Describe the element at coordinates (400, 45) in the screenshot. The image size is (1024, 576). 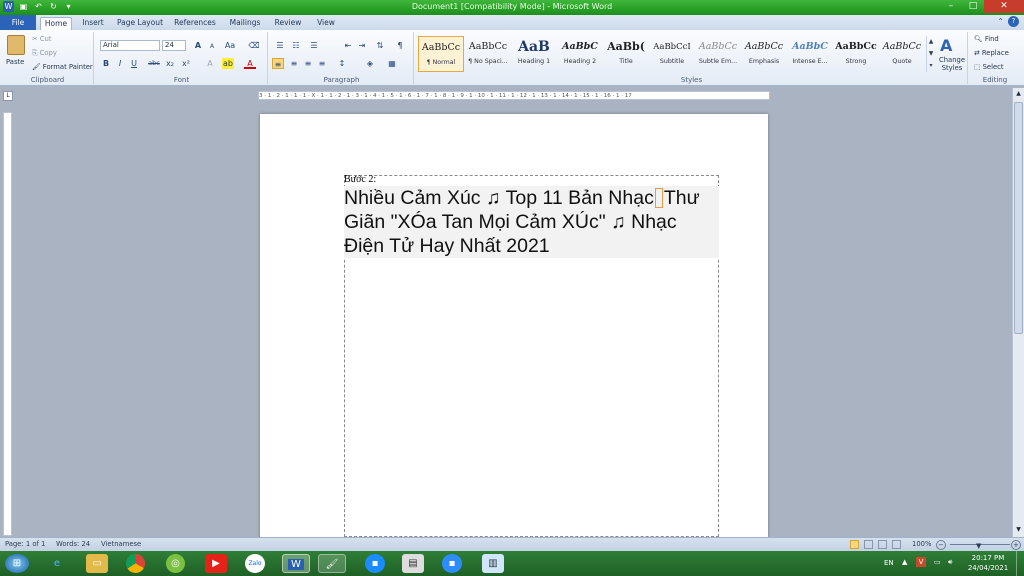
I see `show-hide-marks-icon: ¶` at that location.